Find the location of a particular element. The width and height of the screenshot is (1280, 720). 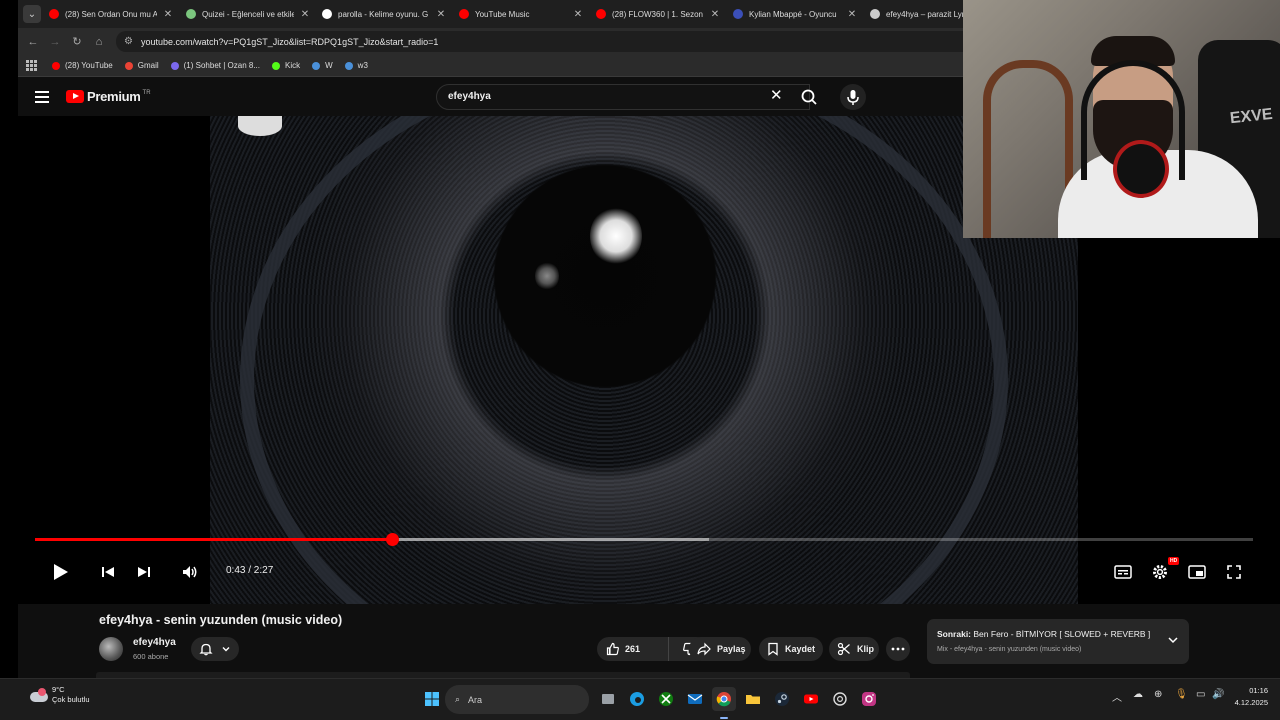

security-icon: ⊕ is located at coordinates (1158, 694).